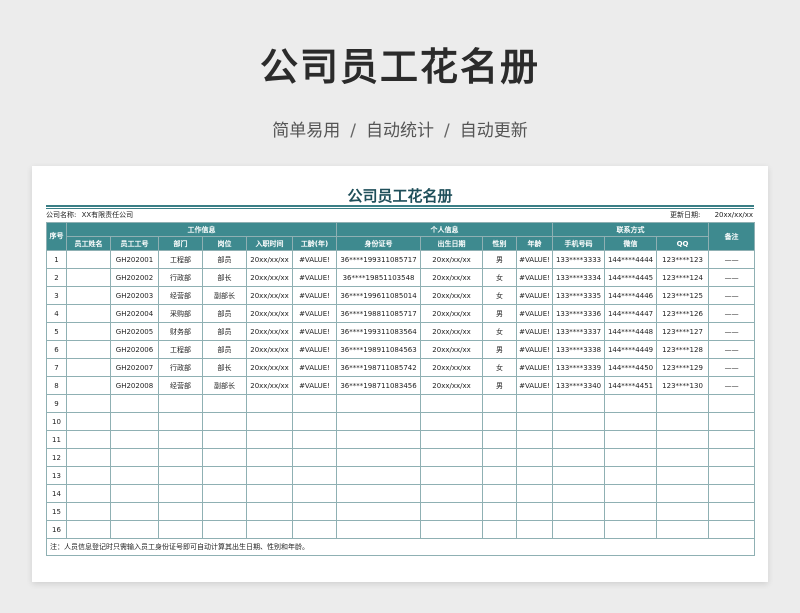  Describe the element at coordinates (56, 511) in the screenshot. I see `cell-seq: 15` at that location.